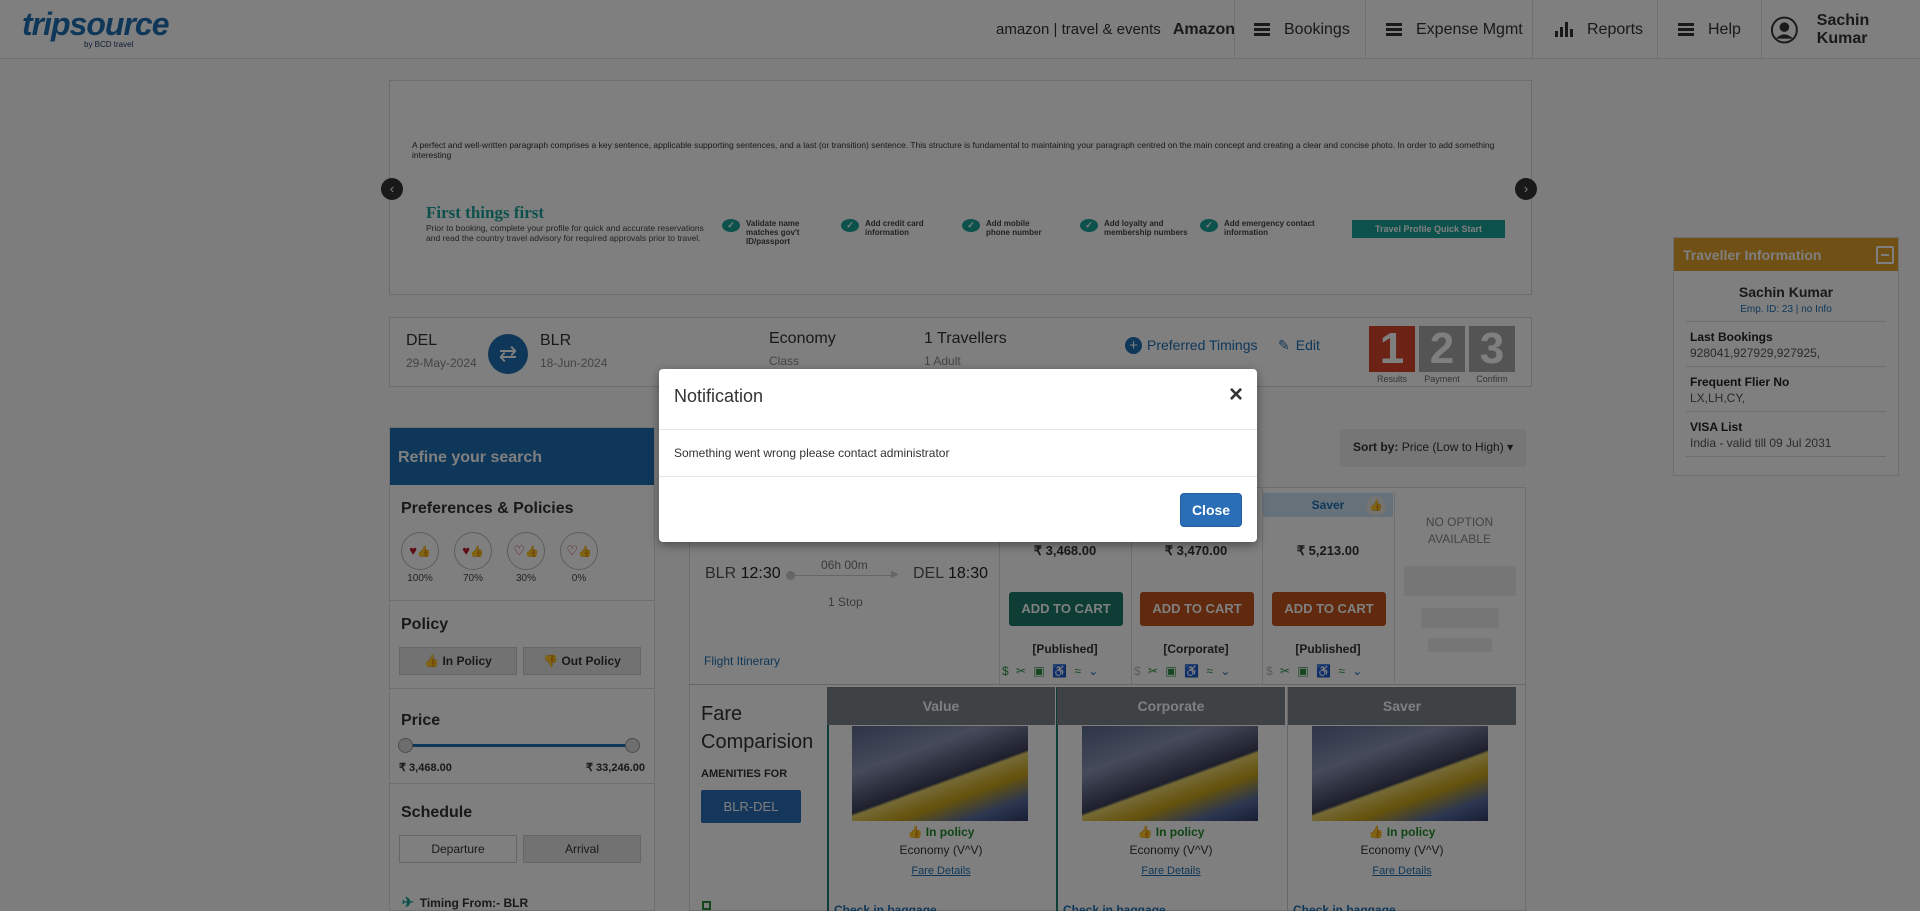 The image size is (1920, 911). Describe the element at coordinates (1236, 395) in the screenshot. I see `close-icon: ×` at that location.